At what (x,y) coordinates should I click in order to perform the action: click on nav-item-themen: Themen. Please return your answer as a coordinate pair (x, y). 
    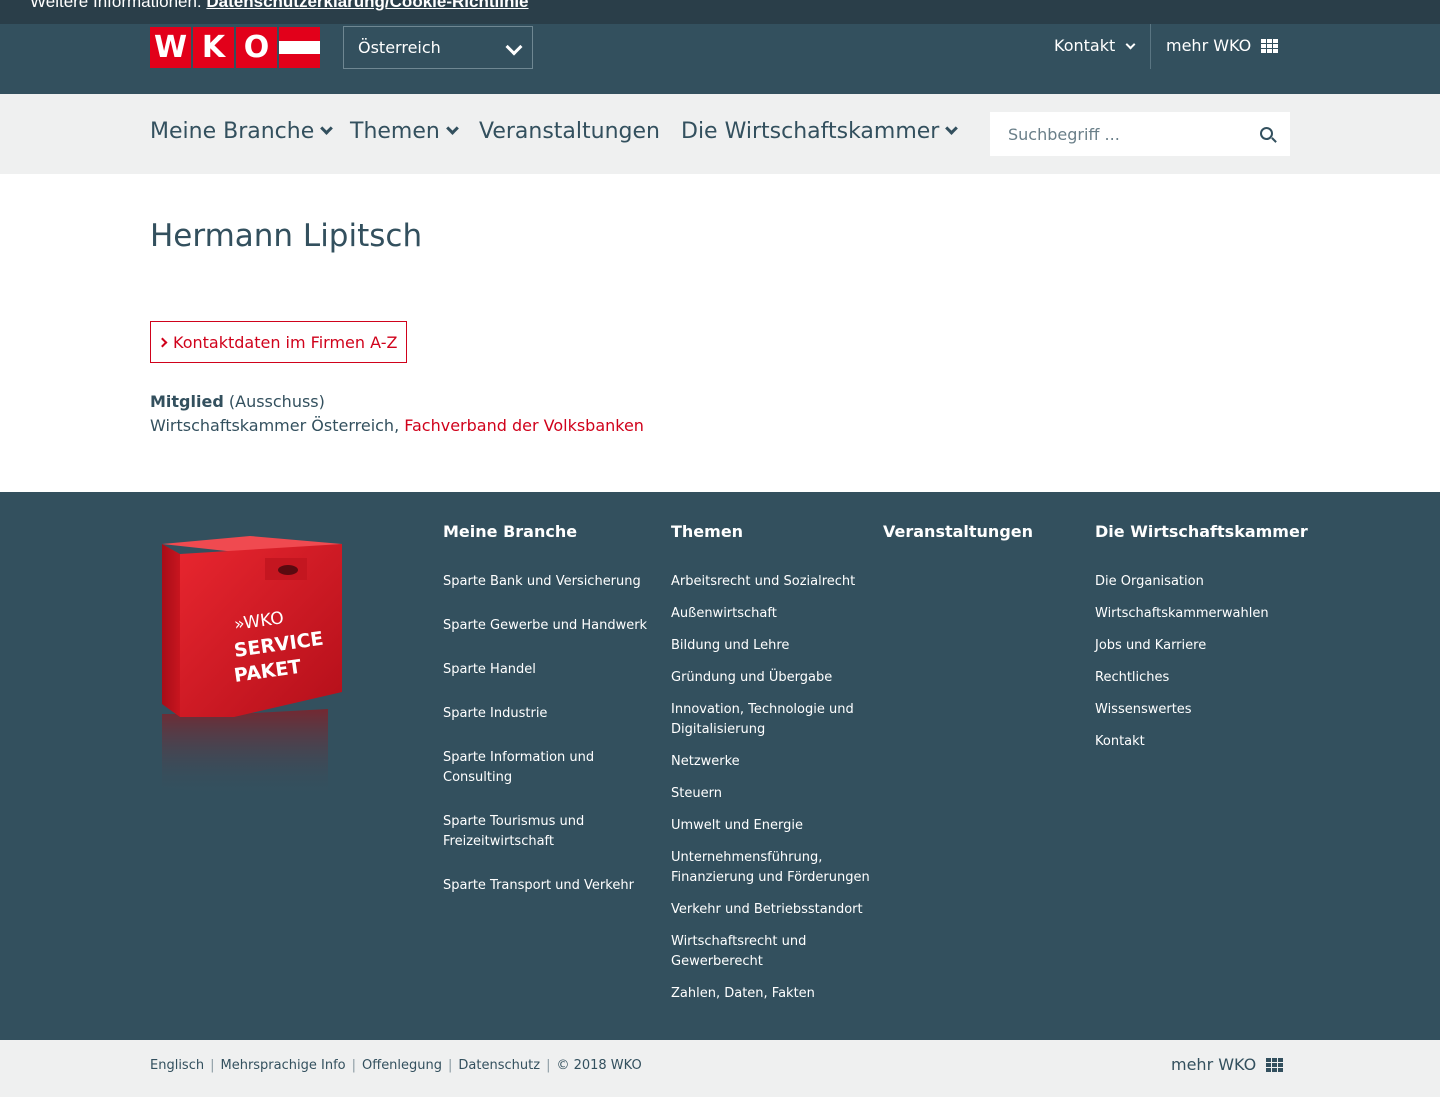
    Looking at the image, I should click on (404, 131).